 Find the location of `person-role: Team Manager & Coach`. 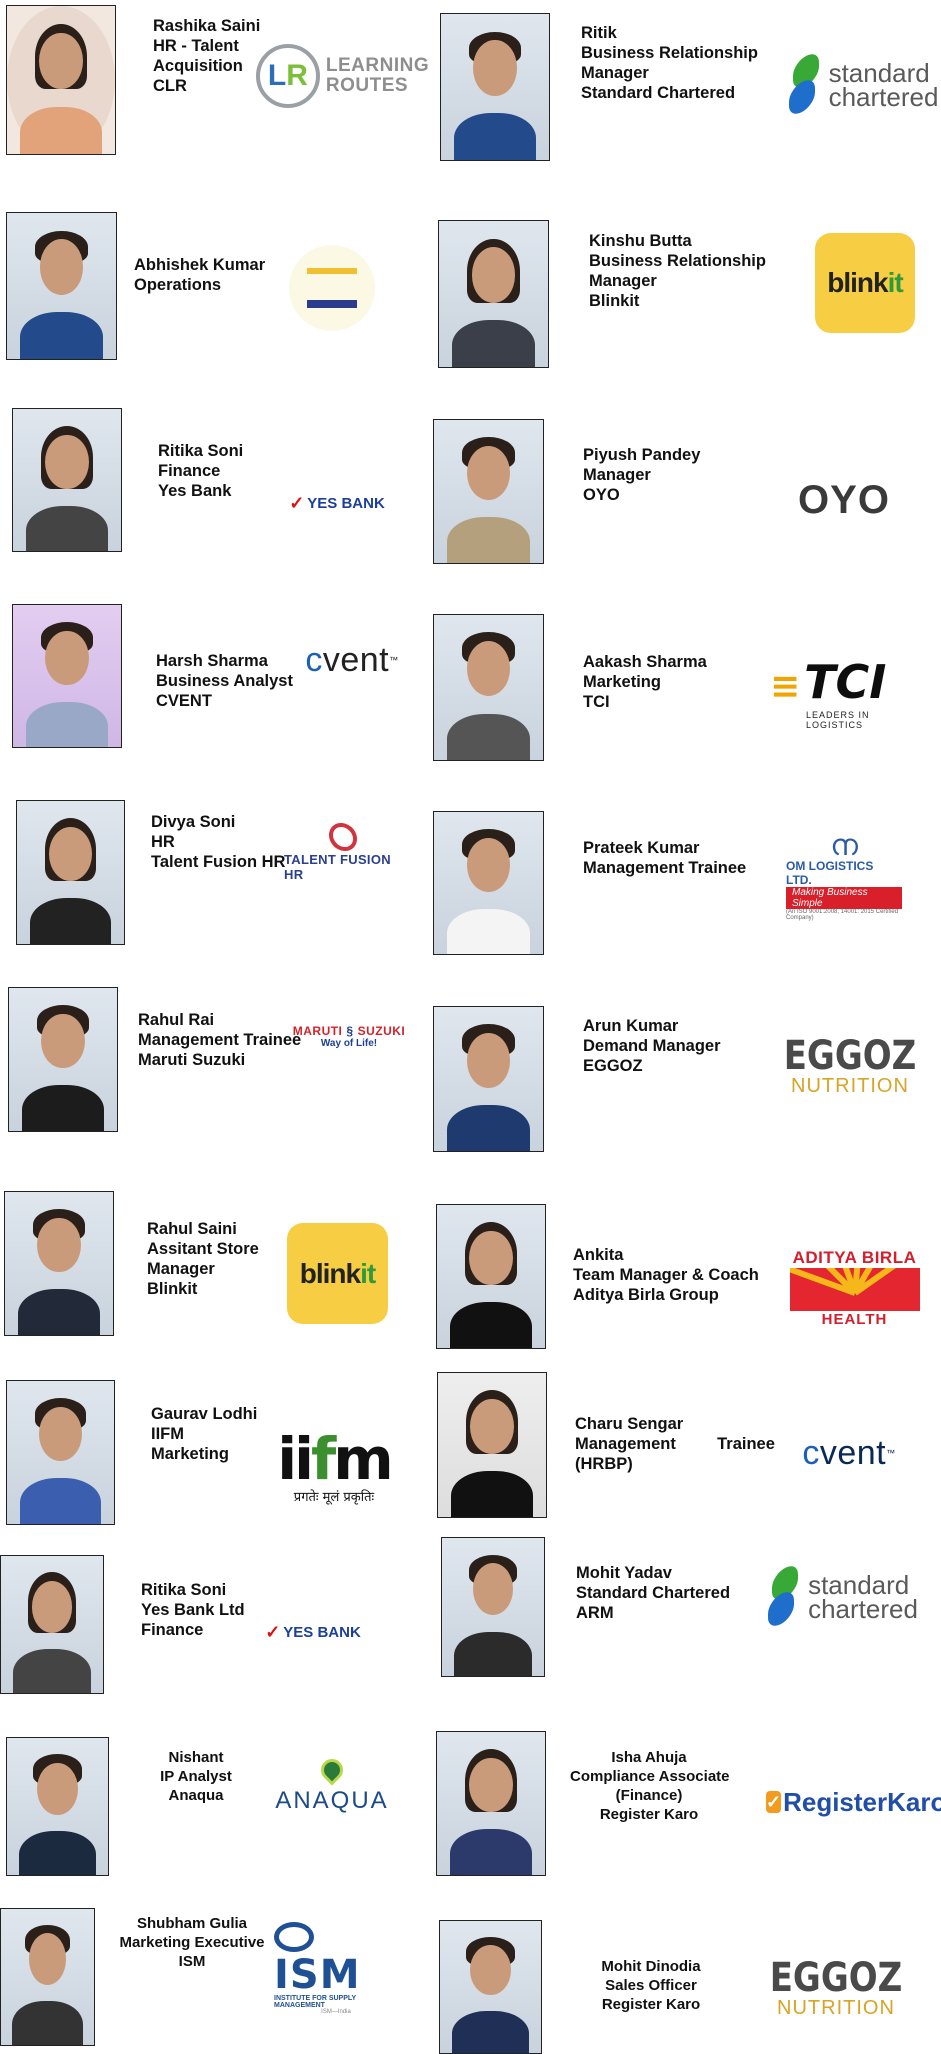

person-role: Team Manager & Coach is located at coordinates (666, 1275).